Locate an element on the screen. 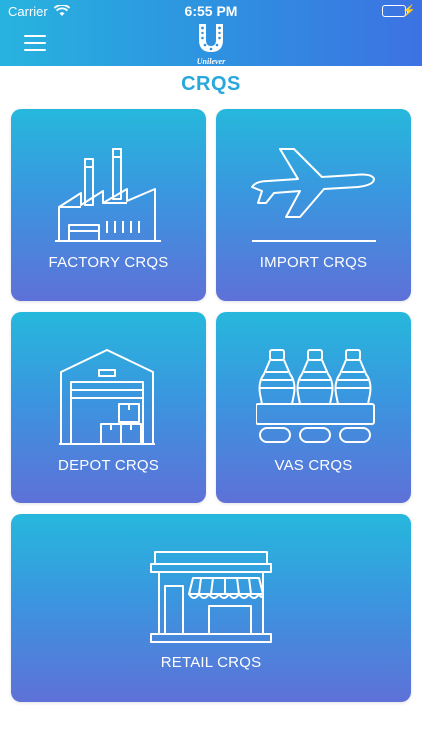  tile-depot-crqs: DEPOT CRQS is located at coordinates (108, 407).